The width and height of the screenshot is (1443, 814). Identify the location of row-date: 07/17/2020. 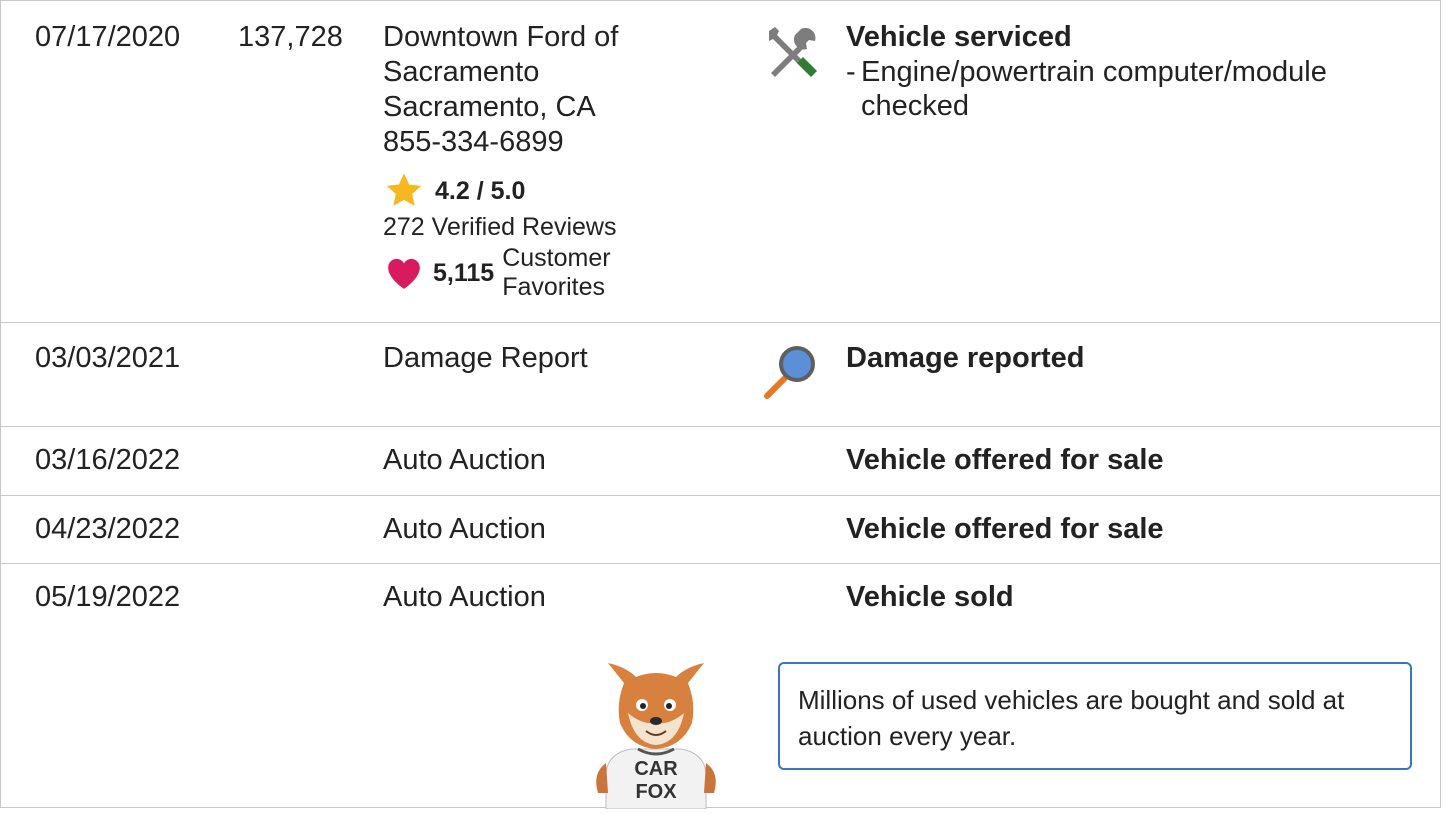
(108, 37).